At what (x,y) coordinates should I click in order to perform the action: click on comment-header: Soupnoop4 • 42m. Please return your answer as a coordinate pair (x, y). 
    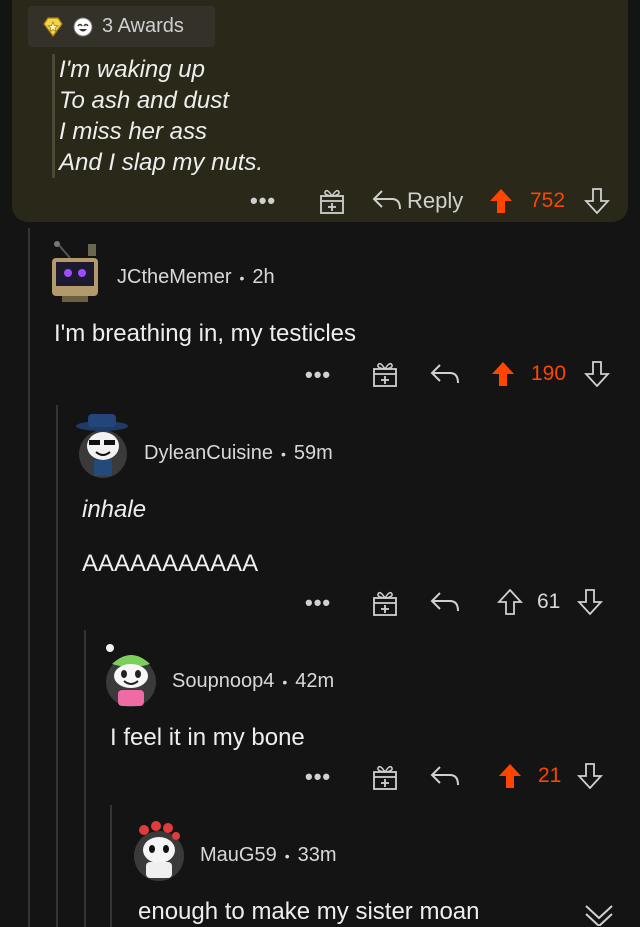
    Looking at the image, I should click on (253, 681).